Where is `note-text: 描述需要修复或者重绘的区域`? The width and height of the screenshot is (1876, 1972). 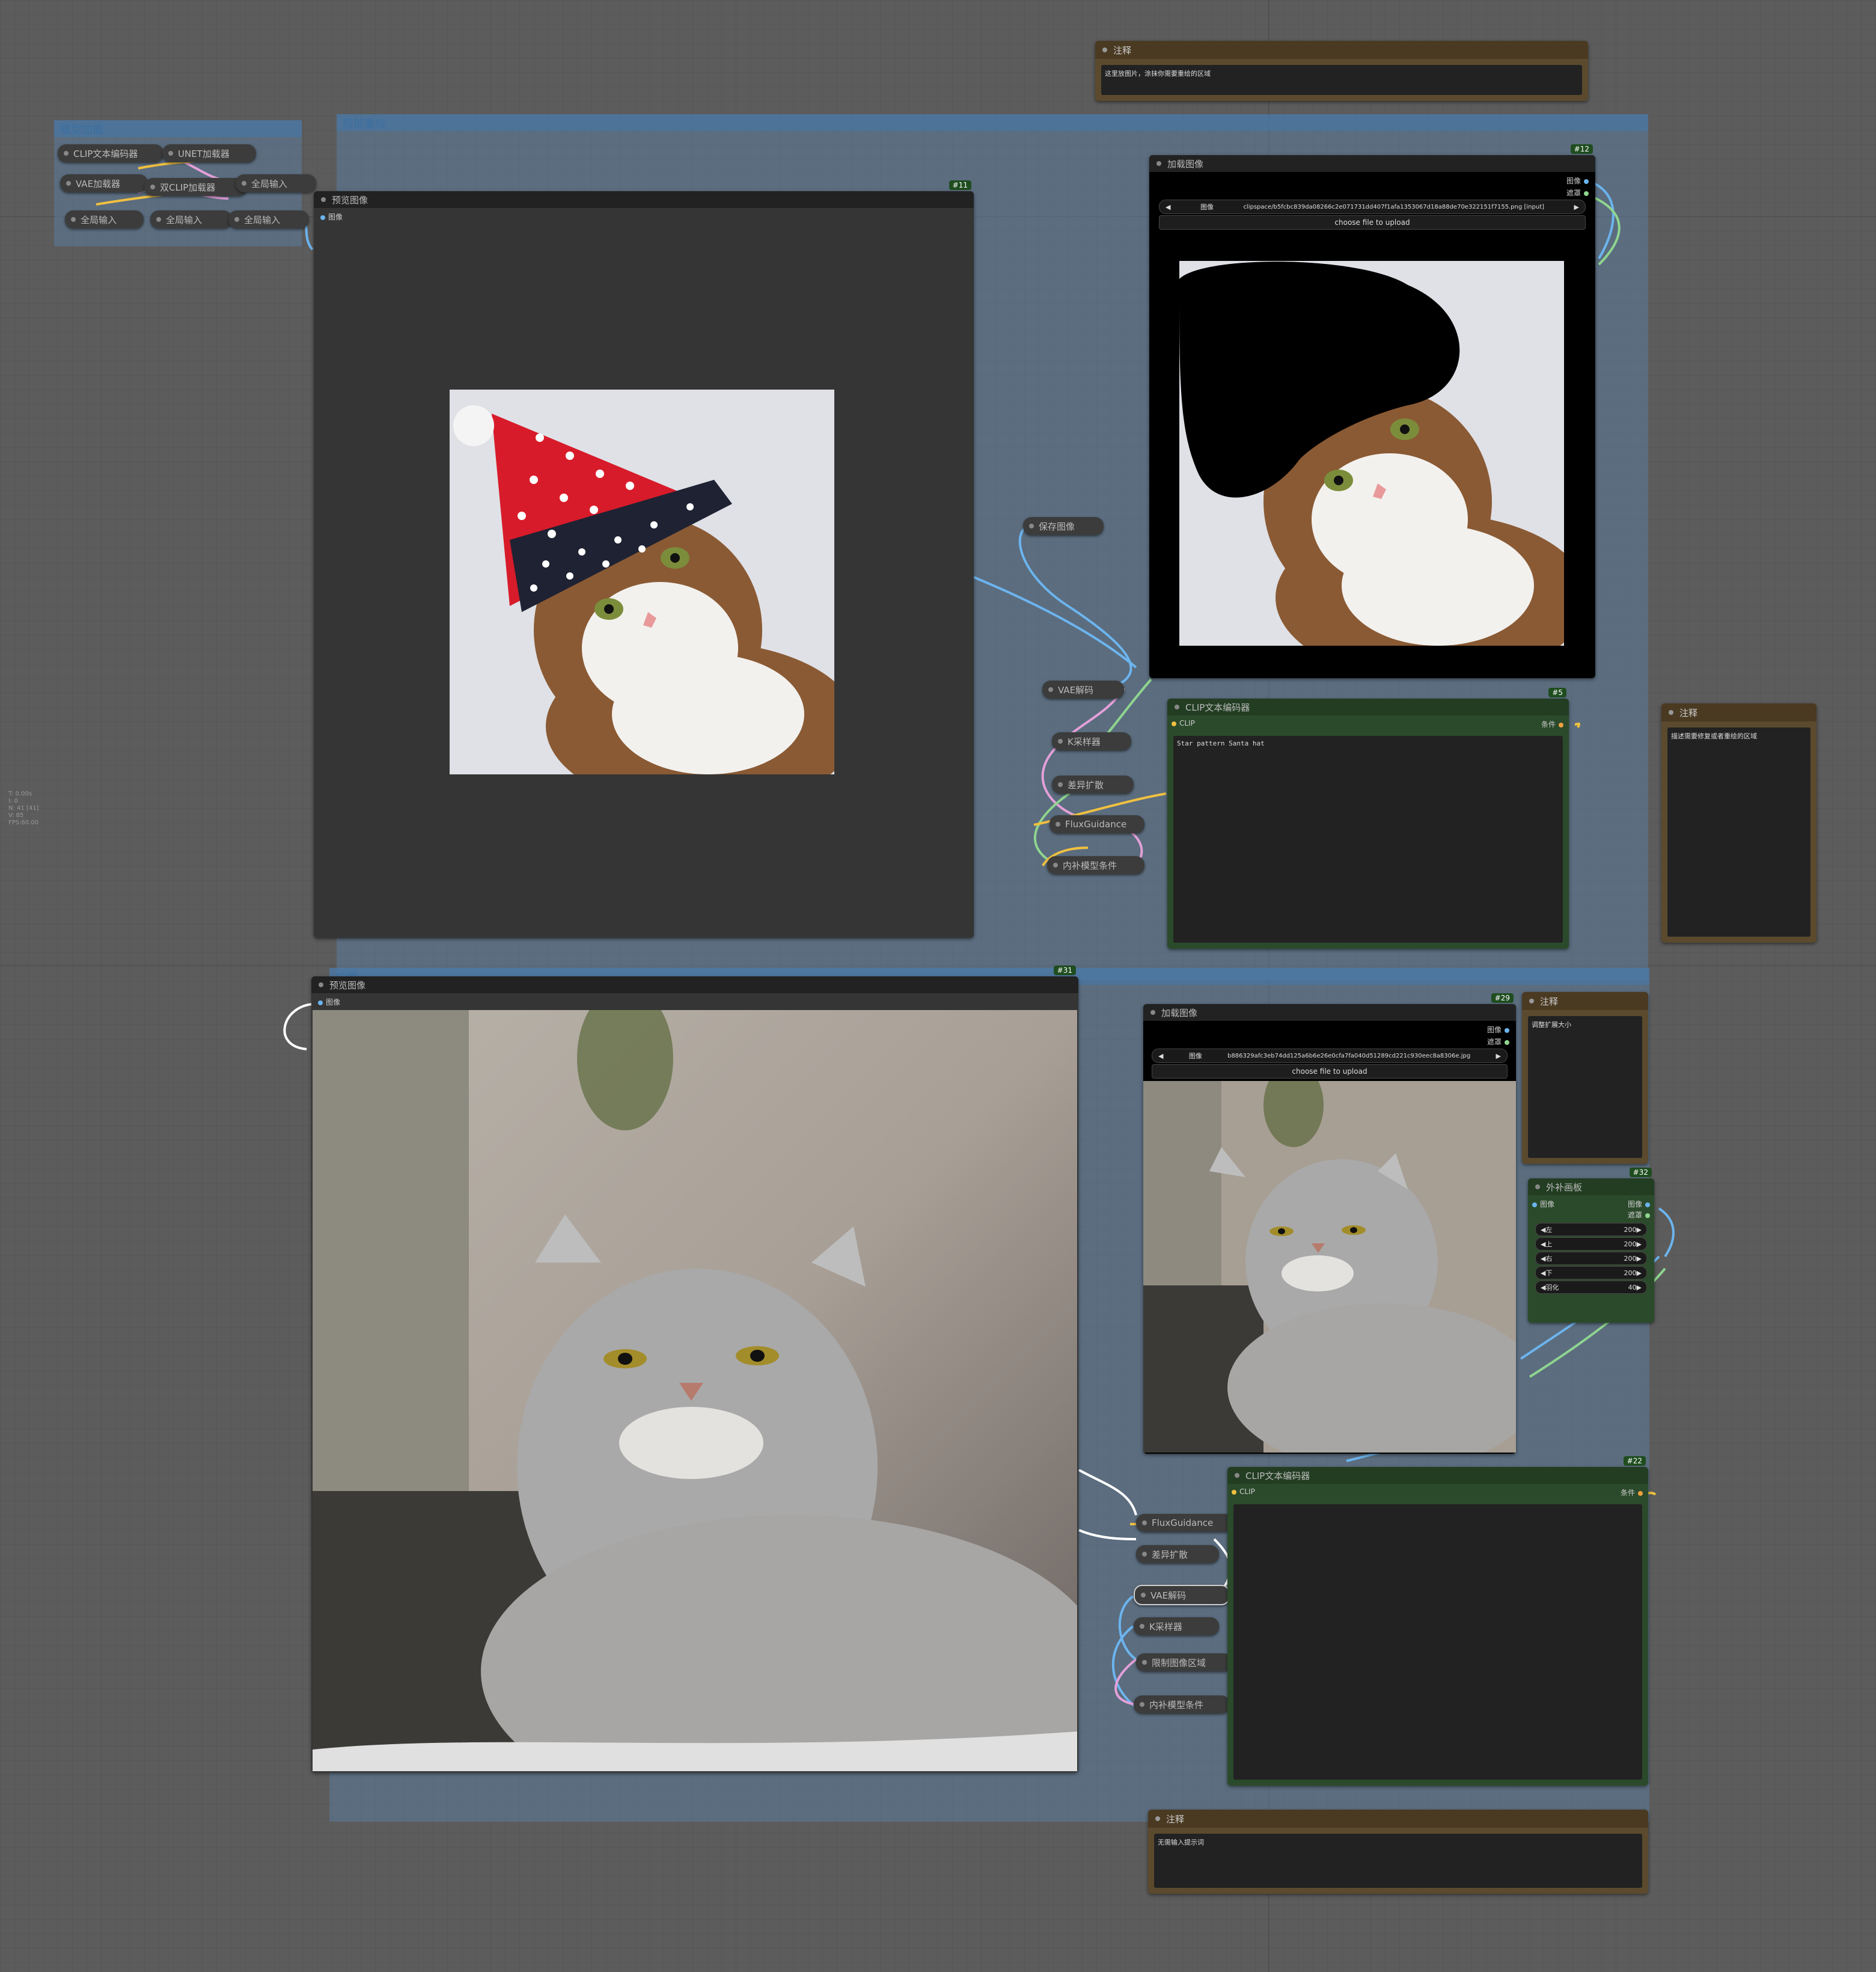
note-text: 描述需要修复或者重绘的区域 is located at coordinates (1739, 832).